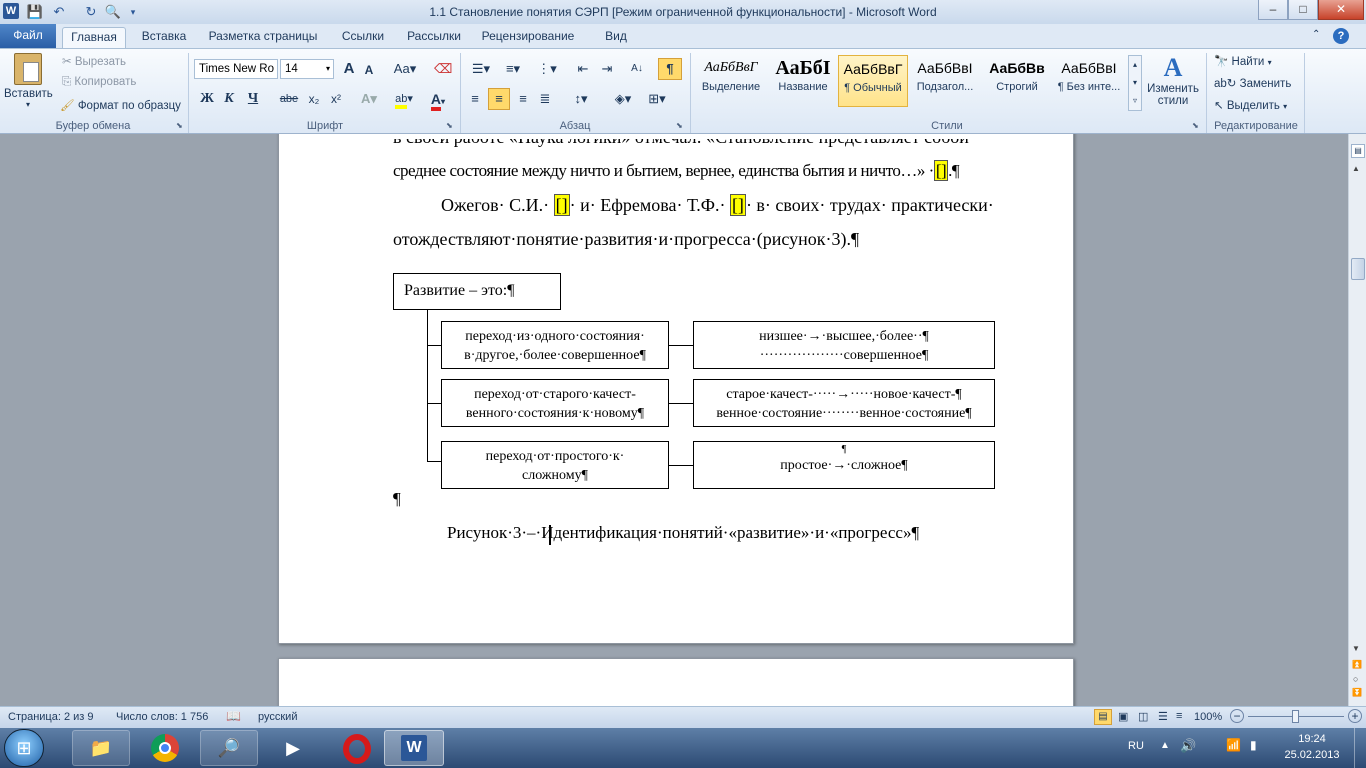 This screenshot has width=1366, height=768. I want to click on network-icon: 📶, so click(1233, 745).